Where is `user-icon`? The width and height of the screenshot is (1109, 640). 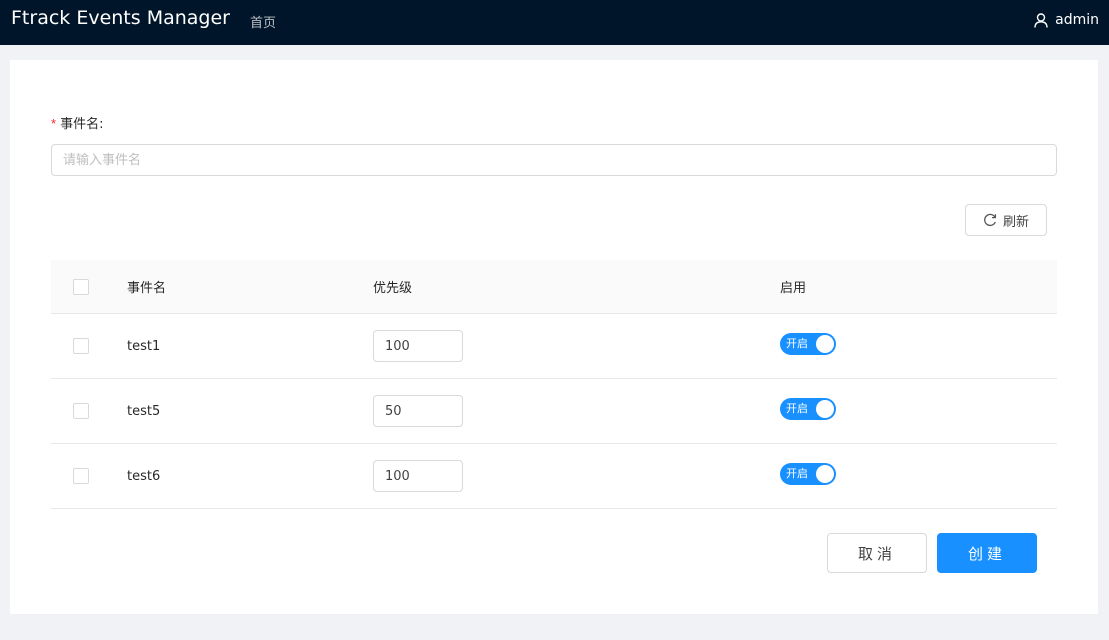
user-icon is located at coordinates (1041, 20).